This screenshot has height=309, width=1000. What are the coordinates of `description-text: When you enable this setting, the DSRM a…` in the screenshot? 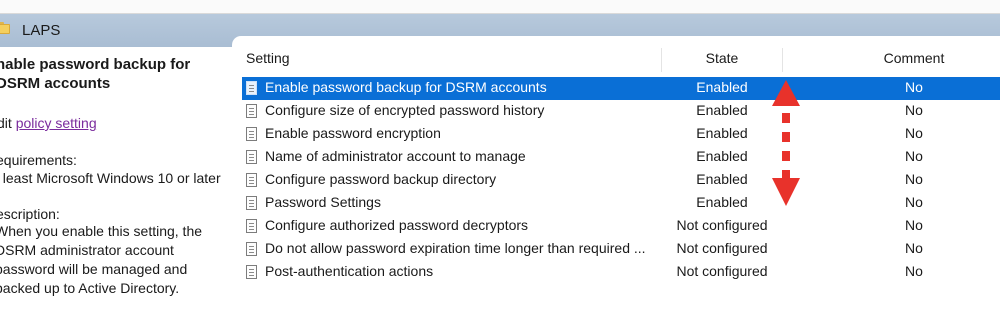 It's located at (101, 259).